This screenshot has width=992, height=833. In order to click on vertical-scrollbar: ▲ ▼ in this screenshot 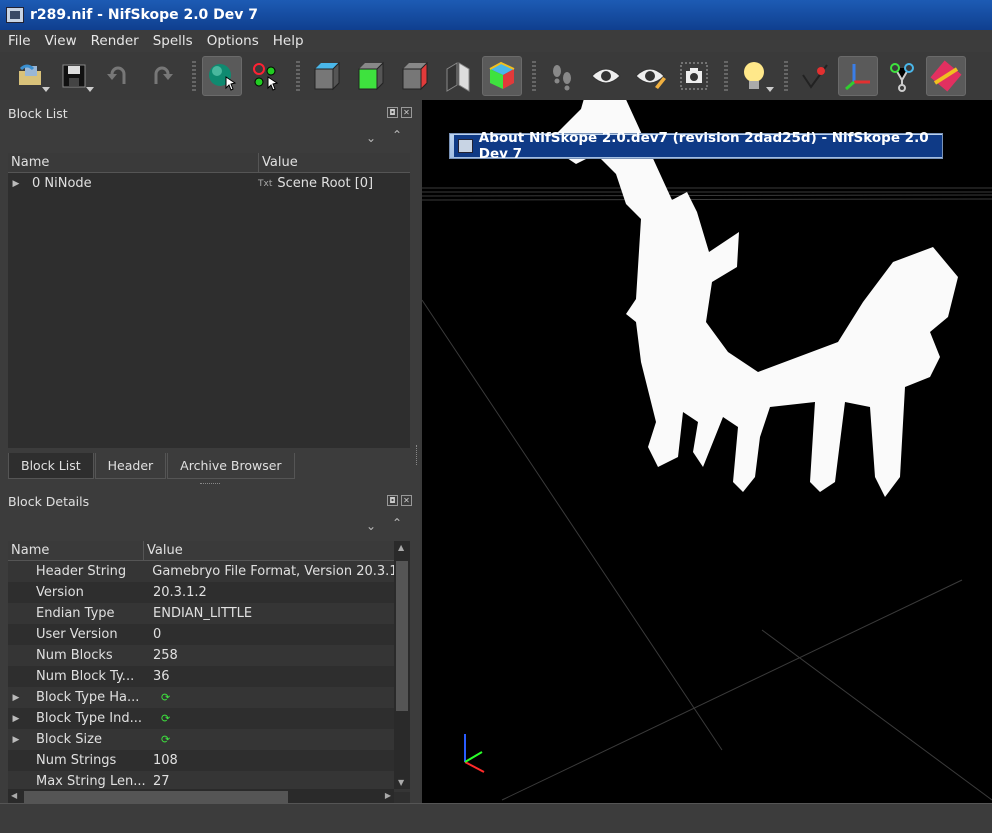, I will do `click(402, 665)`.